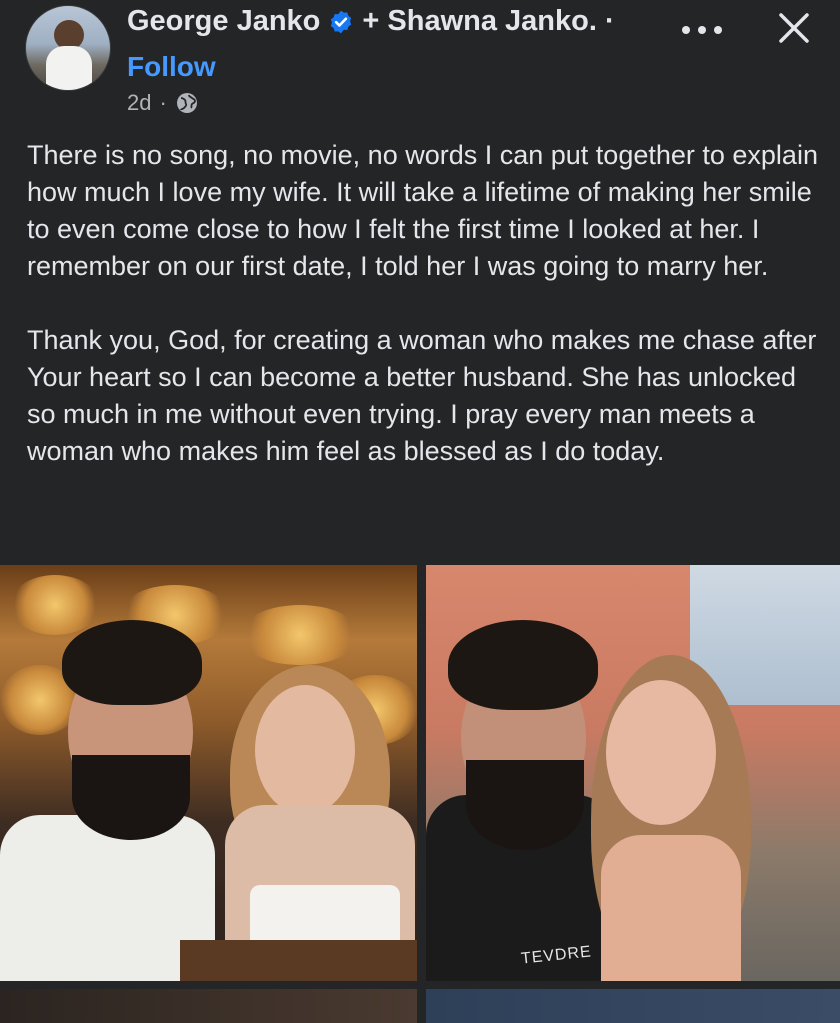 This screenshot has width=840, height=1023. Describe the element at coordinates (298, 960) in the screenshot. I see `table-edge` at that location.